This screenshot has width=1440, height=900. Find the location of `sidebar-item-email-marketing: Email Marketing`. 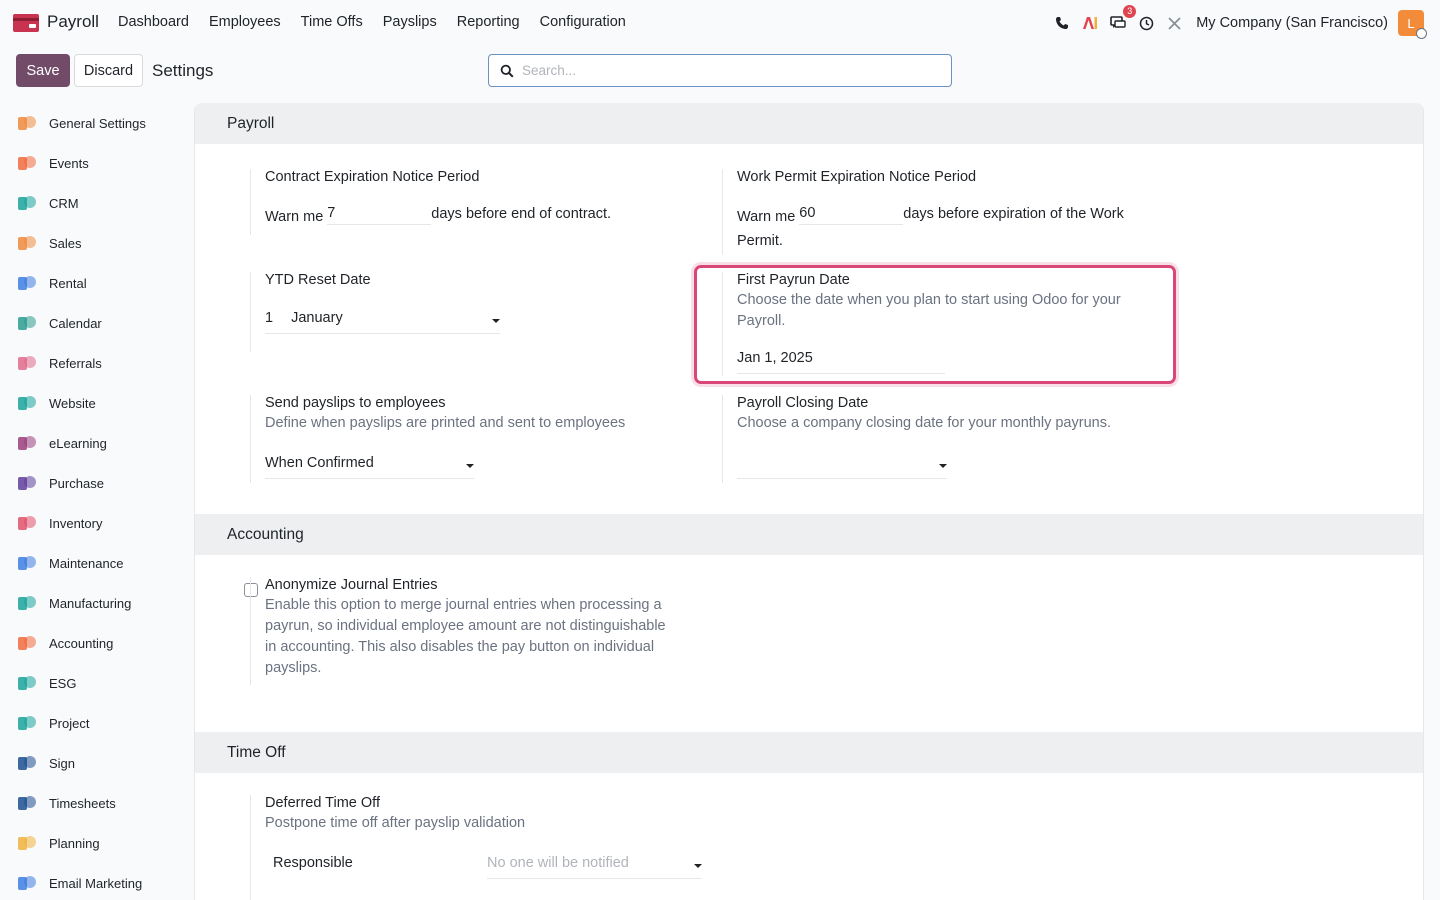

sidebar-item-email-marketing: Email Marketing is located at coordinates (105, 881).